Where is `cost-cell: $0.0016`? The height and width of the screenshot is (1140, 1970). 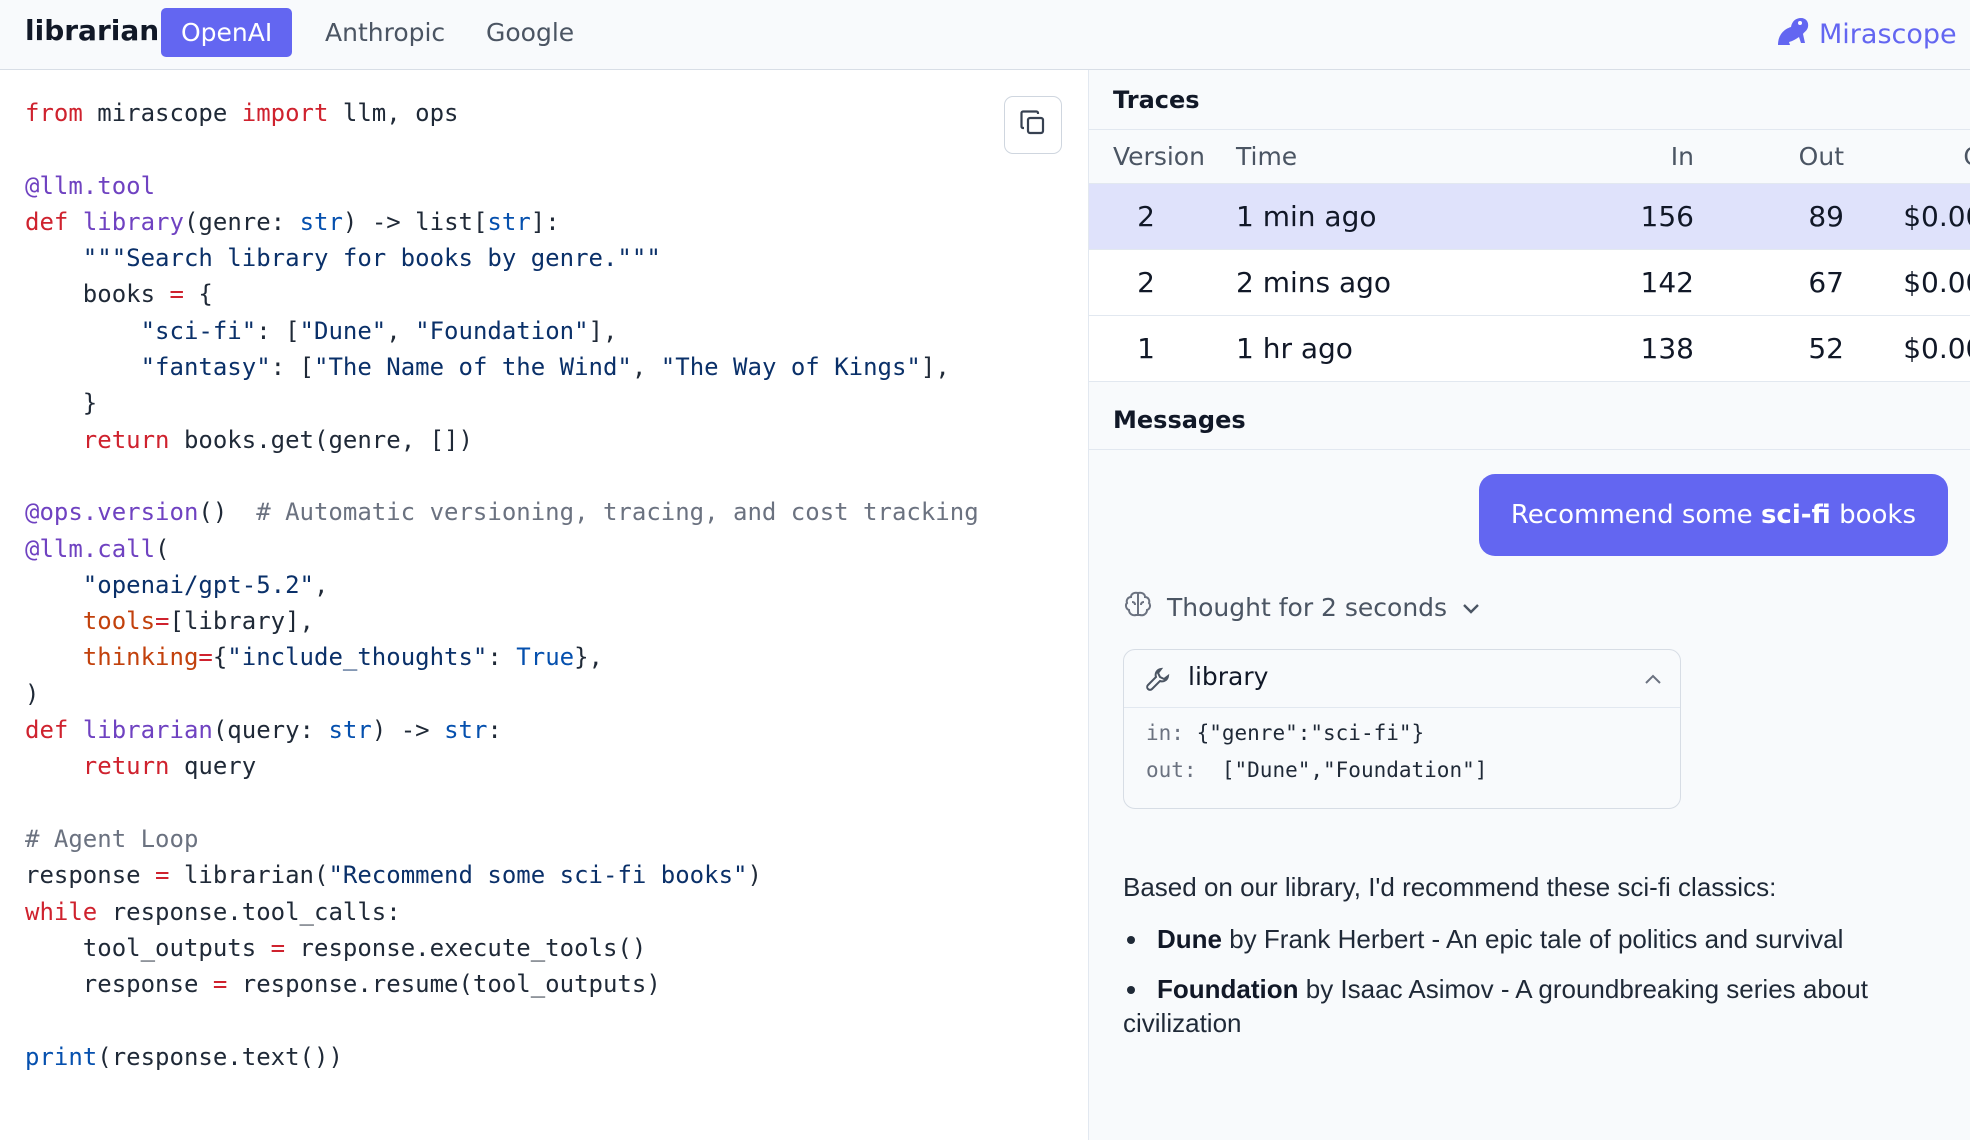
cost-cell: $0.0016 is located at coordinates (1936, 348).